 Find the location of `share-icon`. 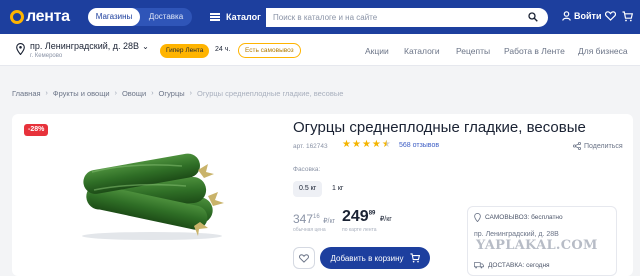

share-icon is located at coordinates (577, 146).